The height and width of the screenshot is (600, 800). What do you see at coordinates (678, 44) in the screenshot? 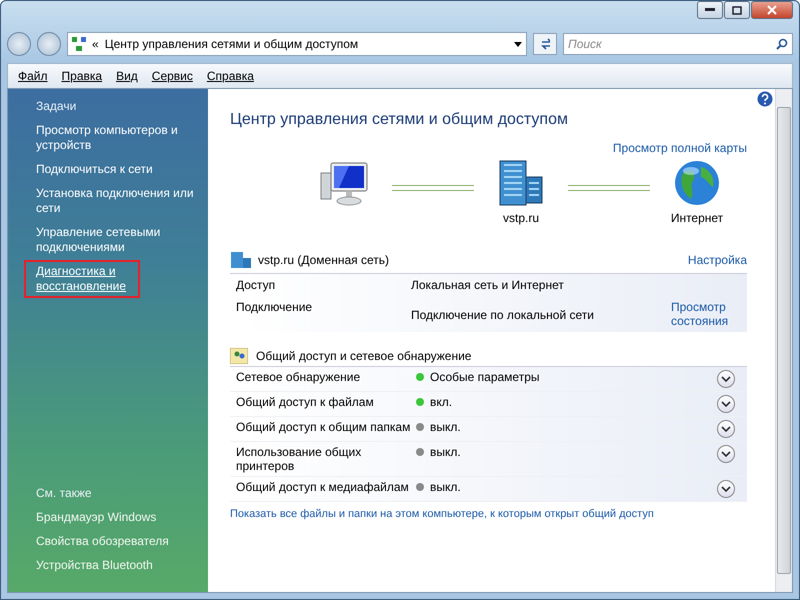
I see `search-field: Поиск` at bounding box center [678, 44].